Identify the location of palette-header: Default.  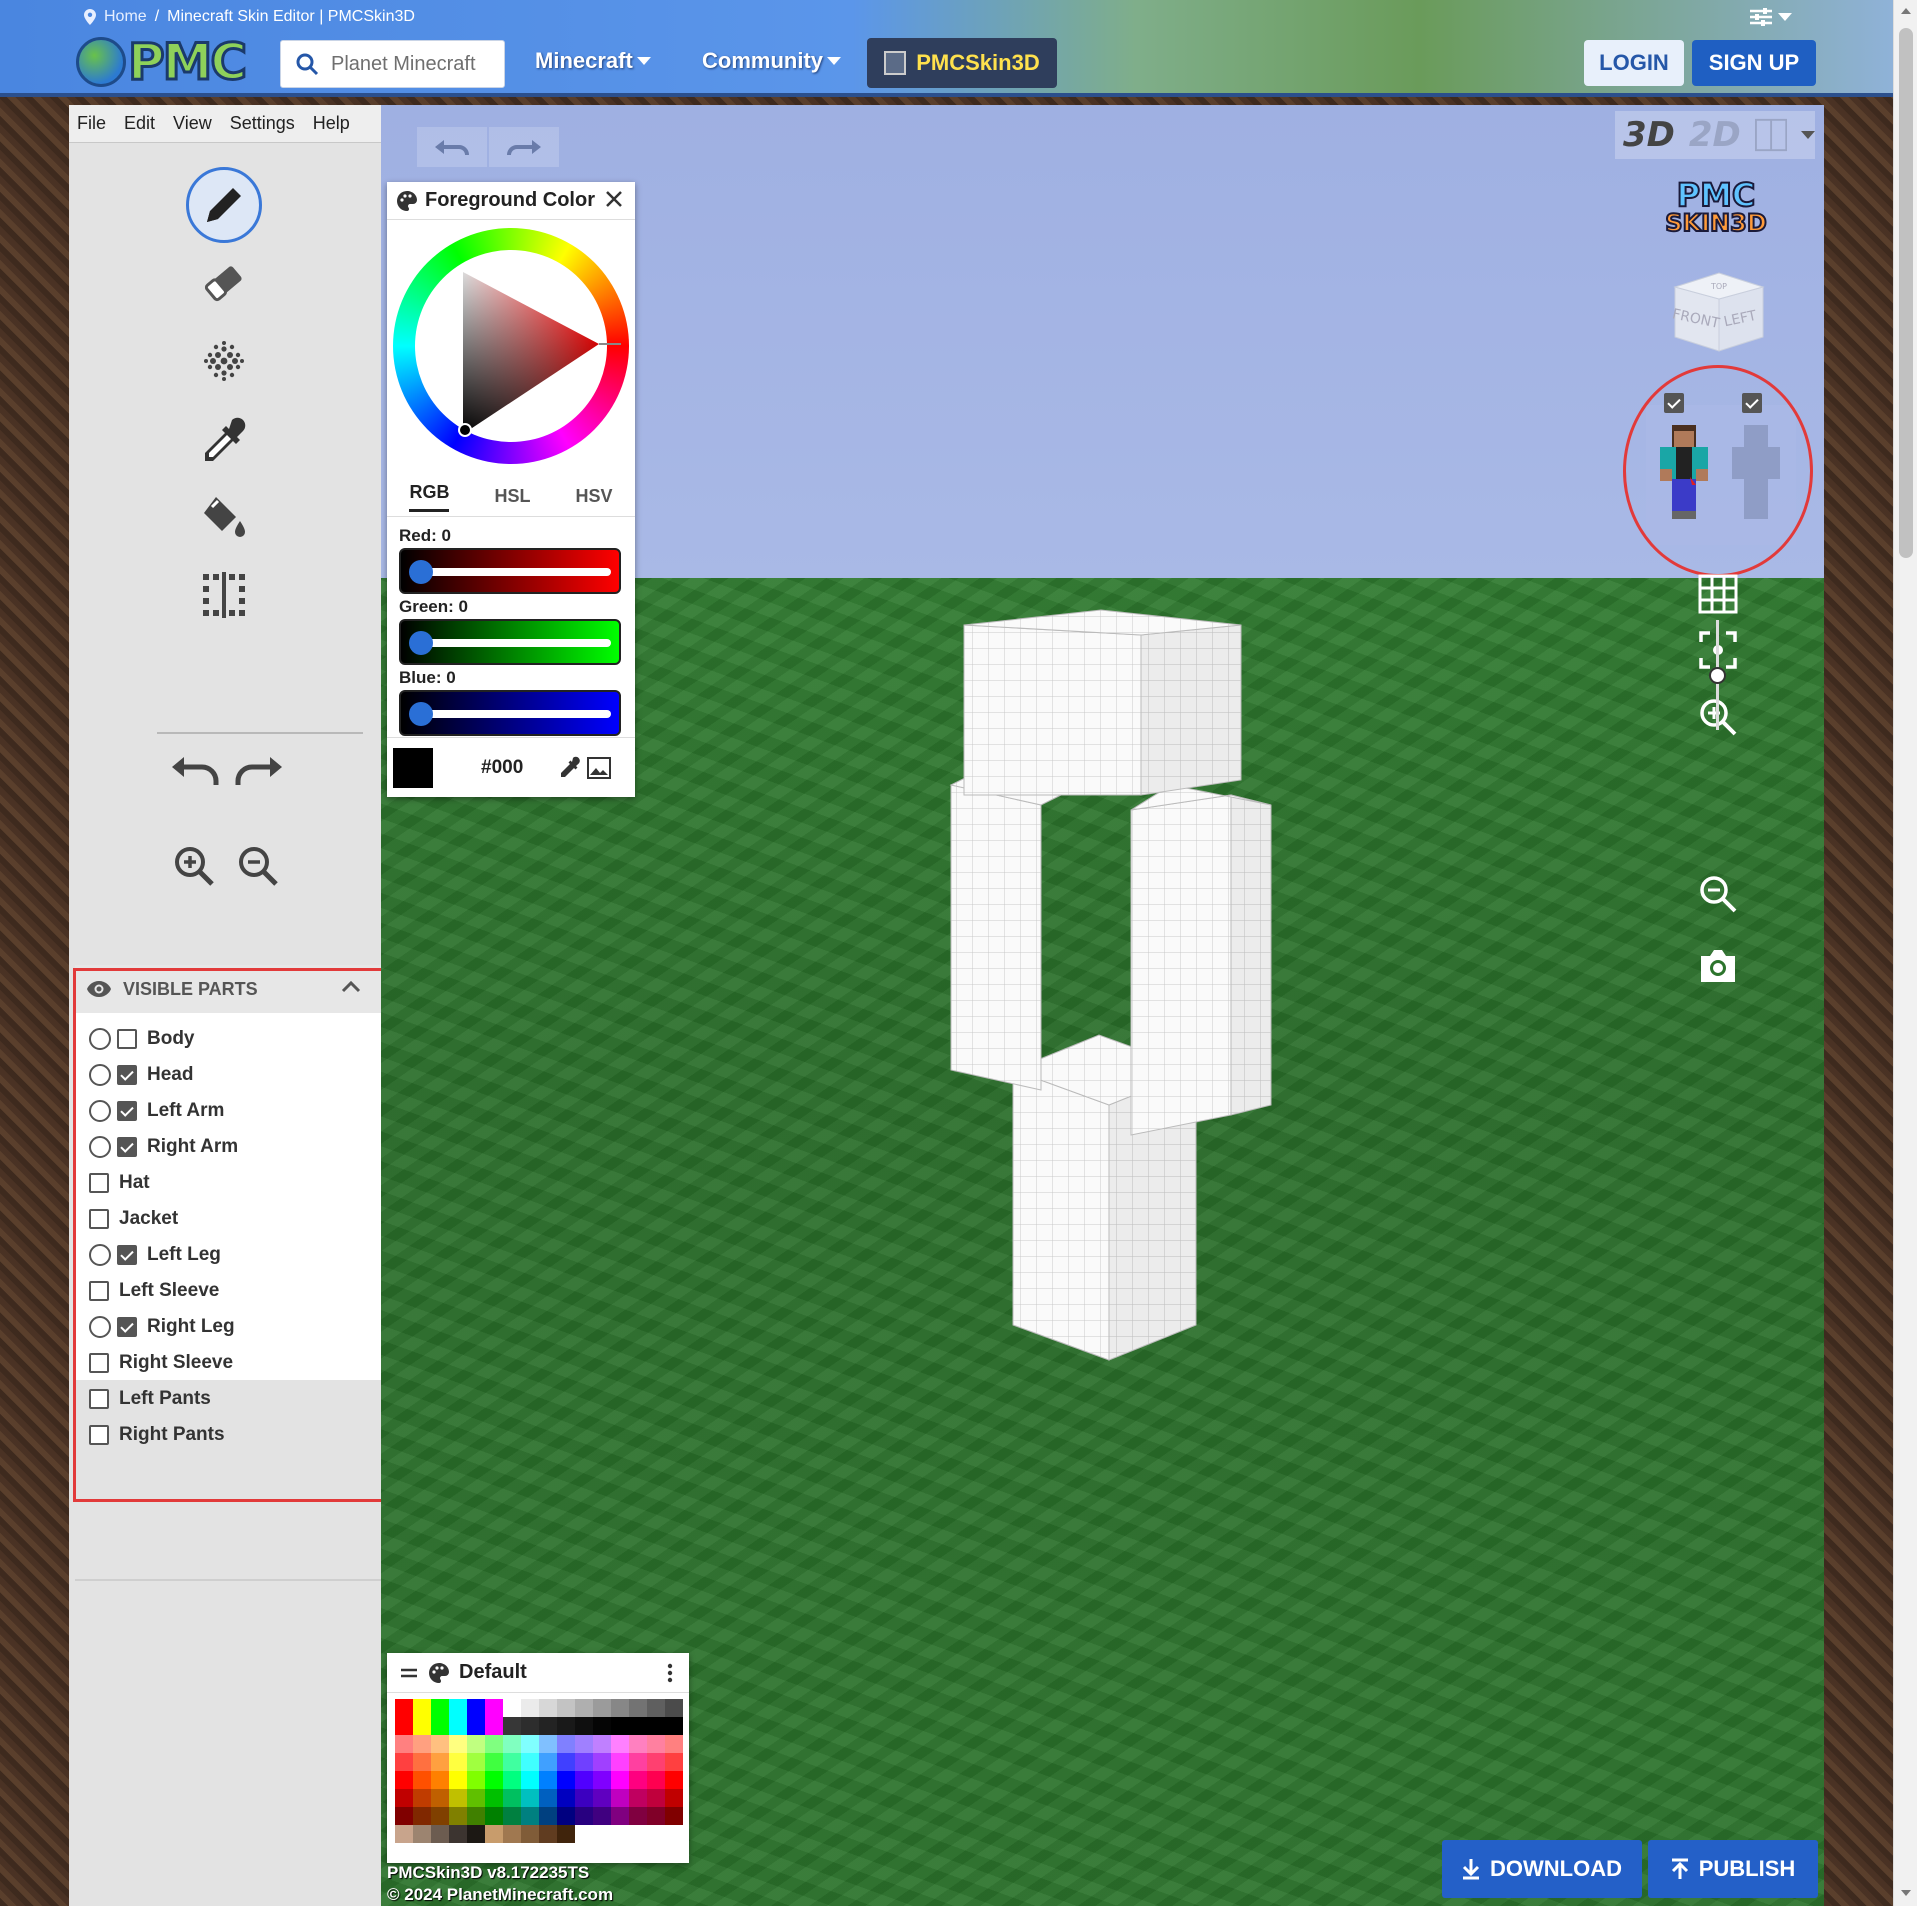
(538, 1673).